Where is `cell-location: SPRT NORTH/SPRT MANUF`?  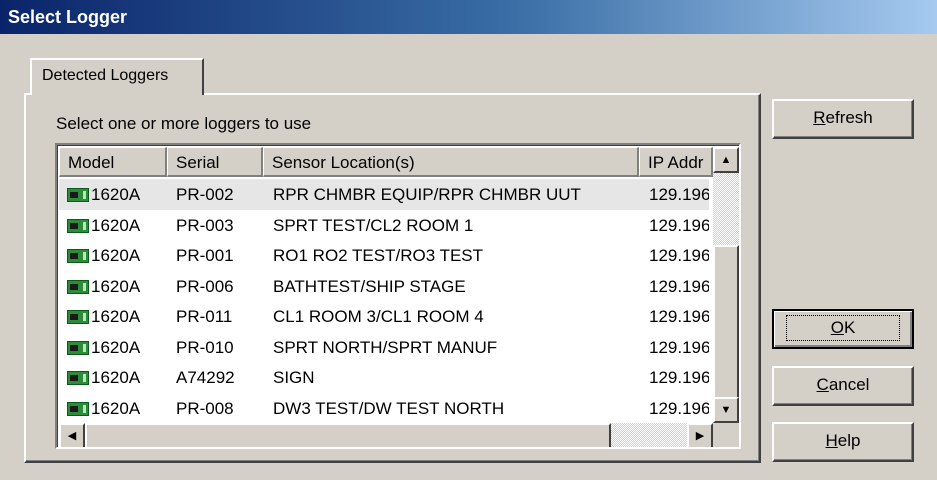
cell-location: SPRT NORTH/SPRT MANUF is located at coordinates (385, 347).